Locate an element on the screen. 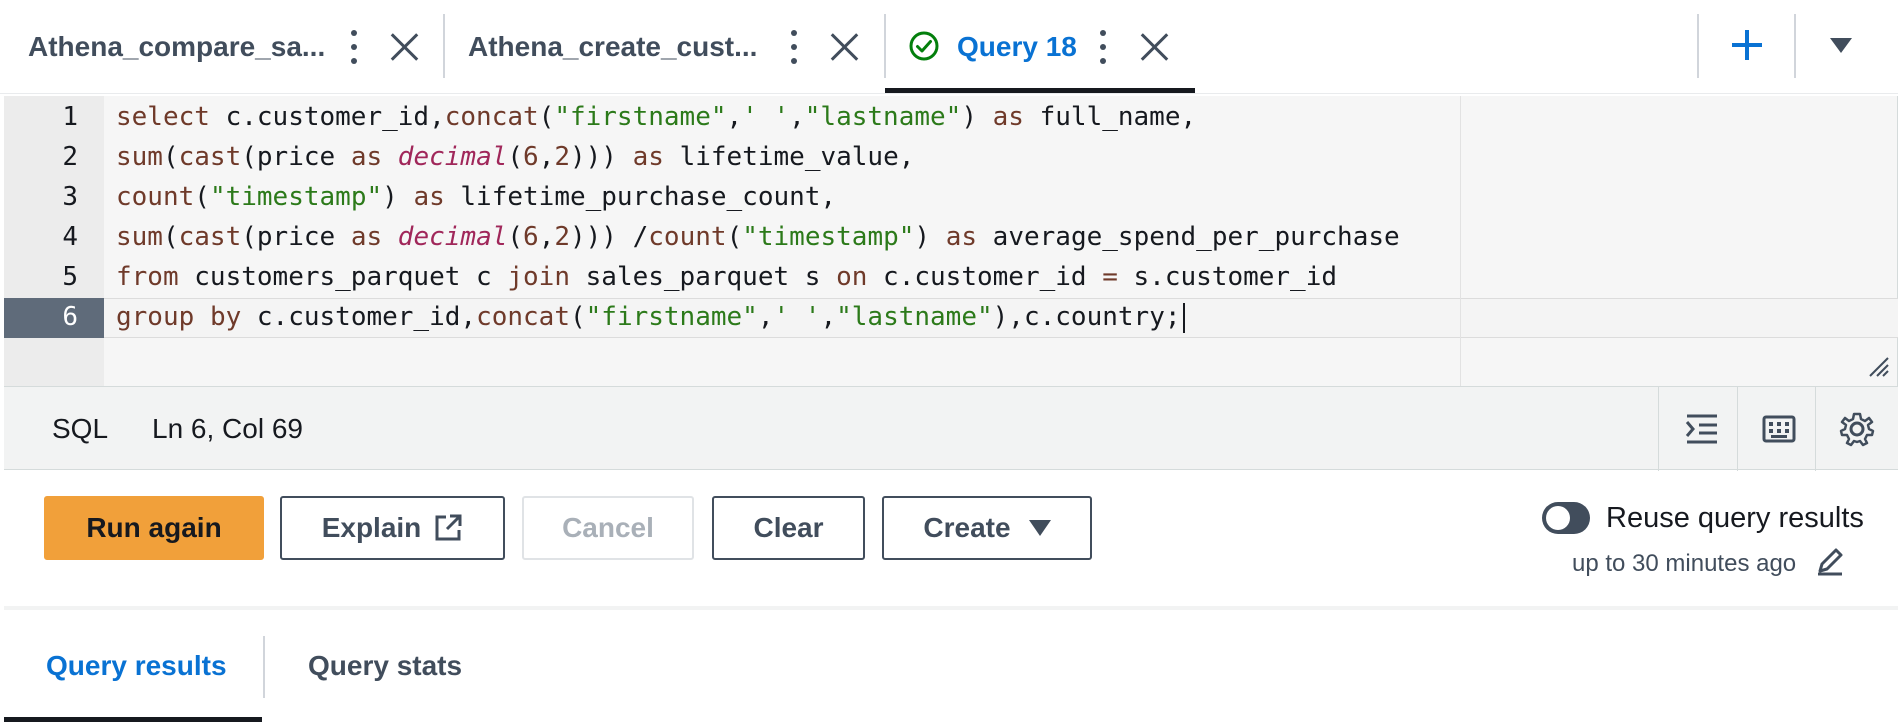  resize-handle-icon is located at coordinates (1879, 367).